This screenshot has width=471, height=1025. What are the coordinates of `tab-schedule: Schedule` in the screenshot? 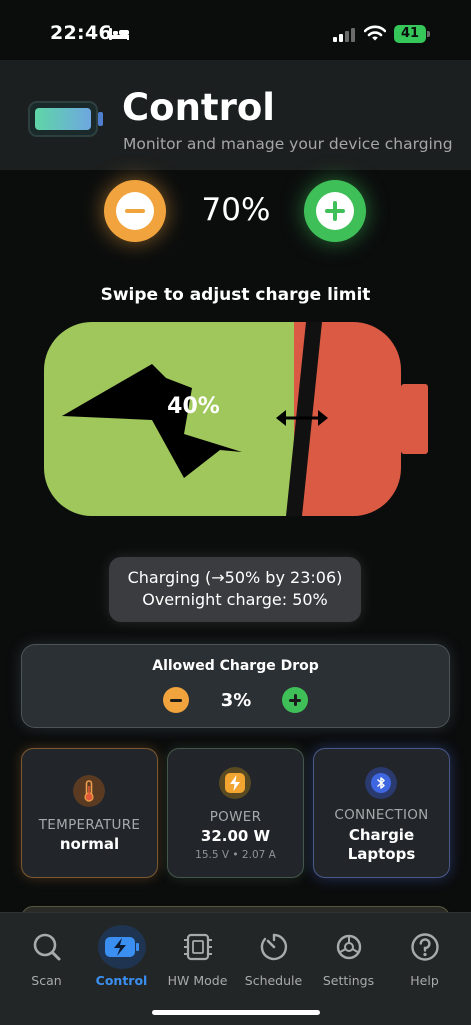 It's located at (273, 958).